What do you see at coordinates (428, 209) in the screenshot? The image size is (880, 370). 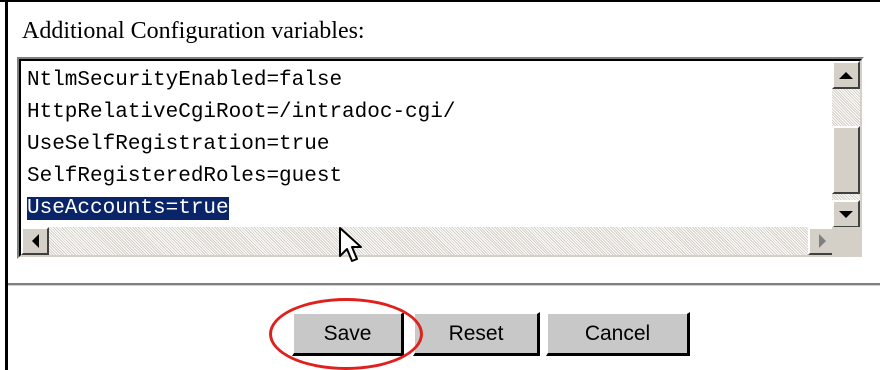 I see `config-line-selected: UseAccounts=true` at bounding box center [428, 209].